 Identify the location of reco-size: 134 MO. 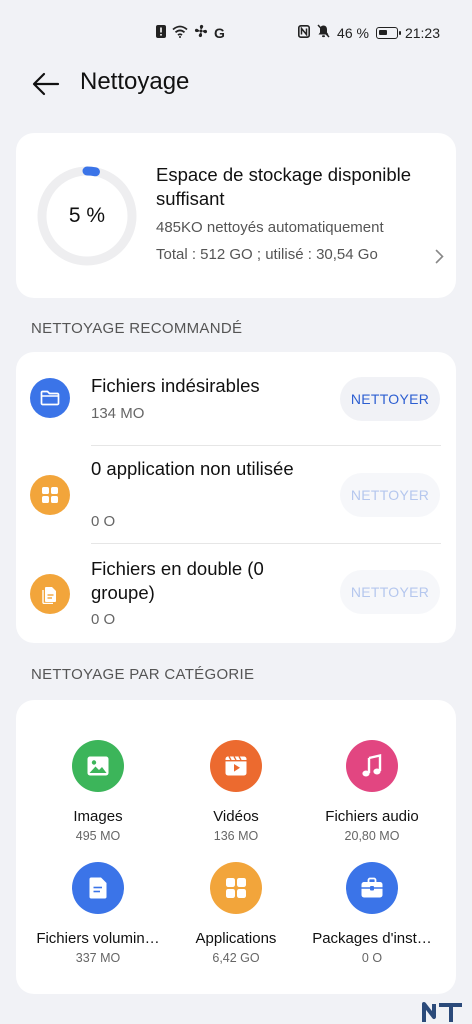
(118, 413).